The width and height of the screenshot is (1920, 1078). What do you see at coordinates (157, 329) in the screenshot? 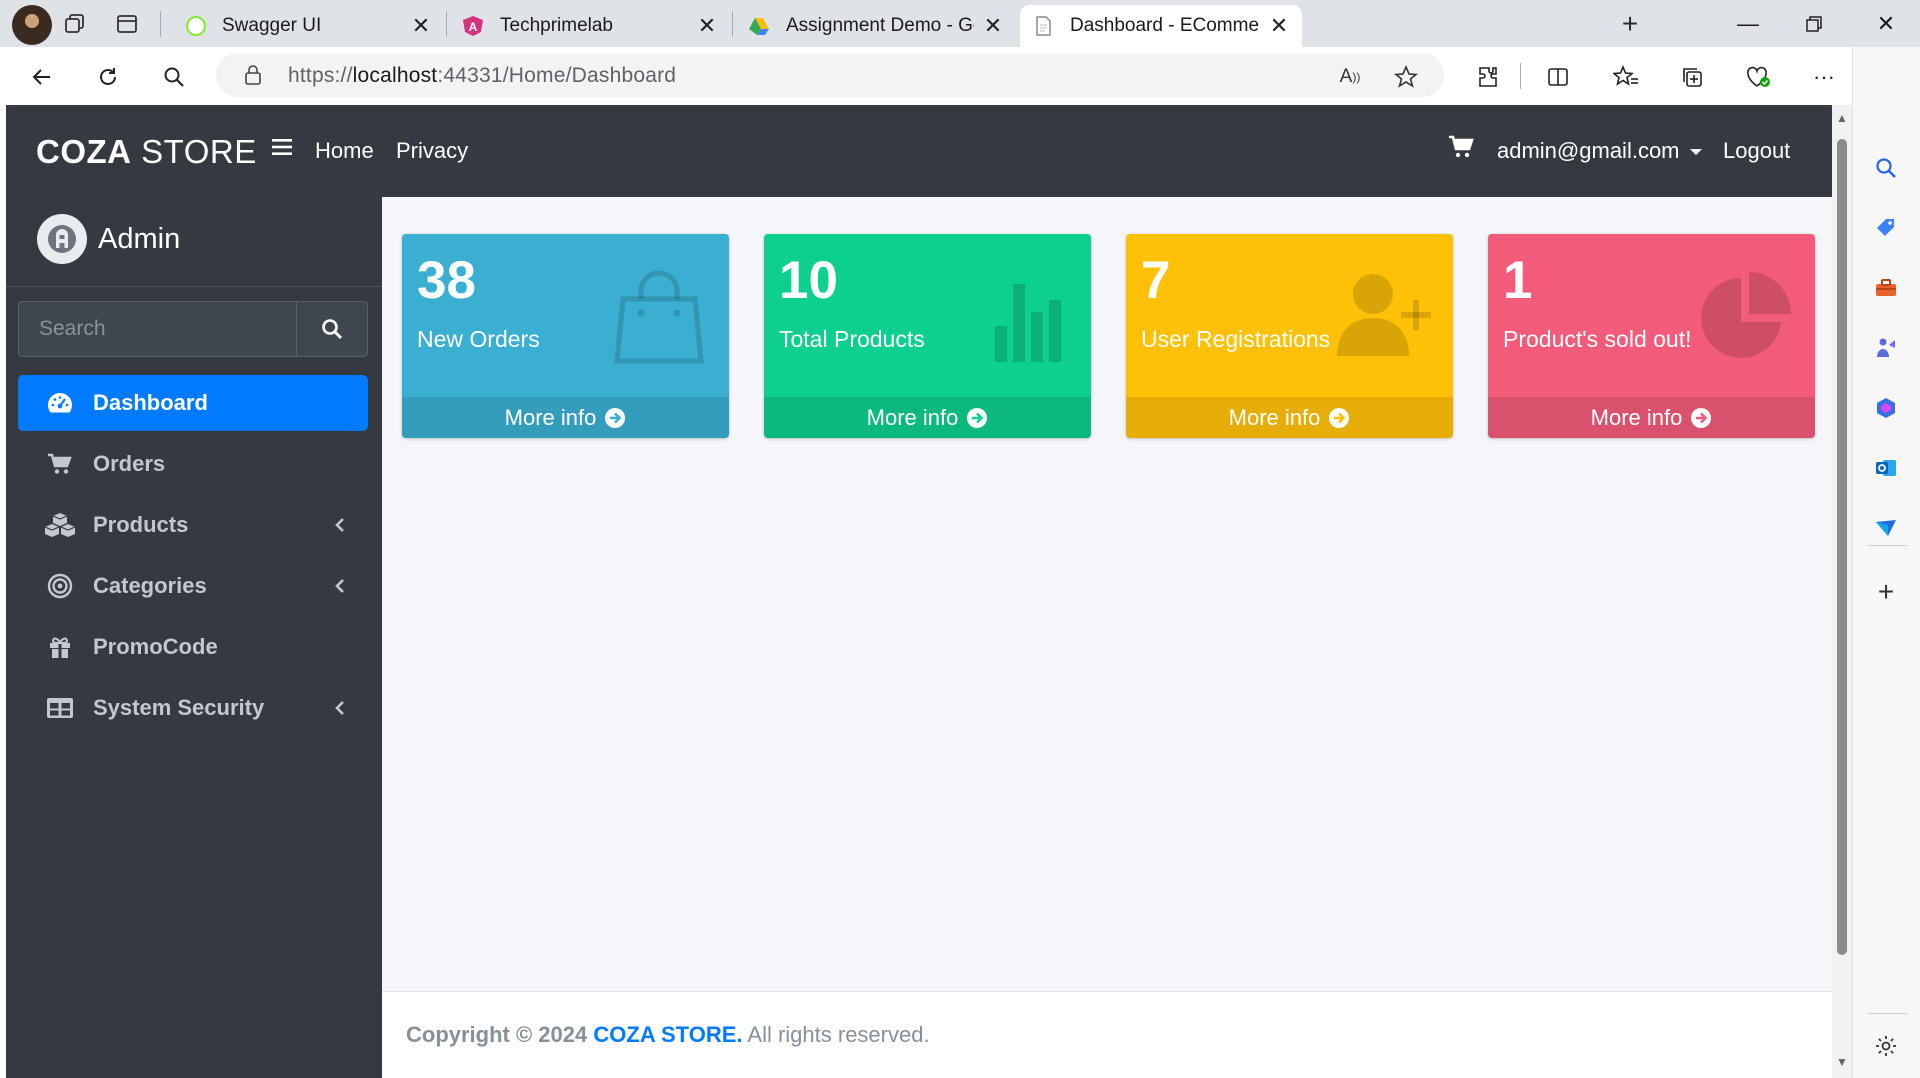
I see `sidebar-search-input` at bounding box center [157, 329].